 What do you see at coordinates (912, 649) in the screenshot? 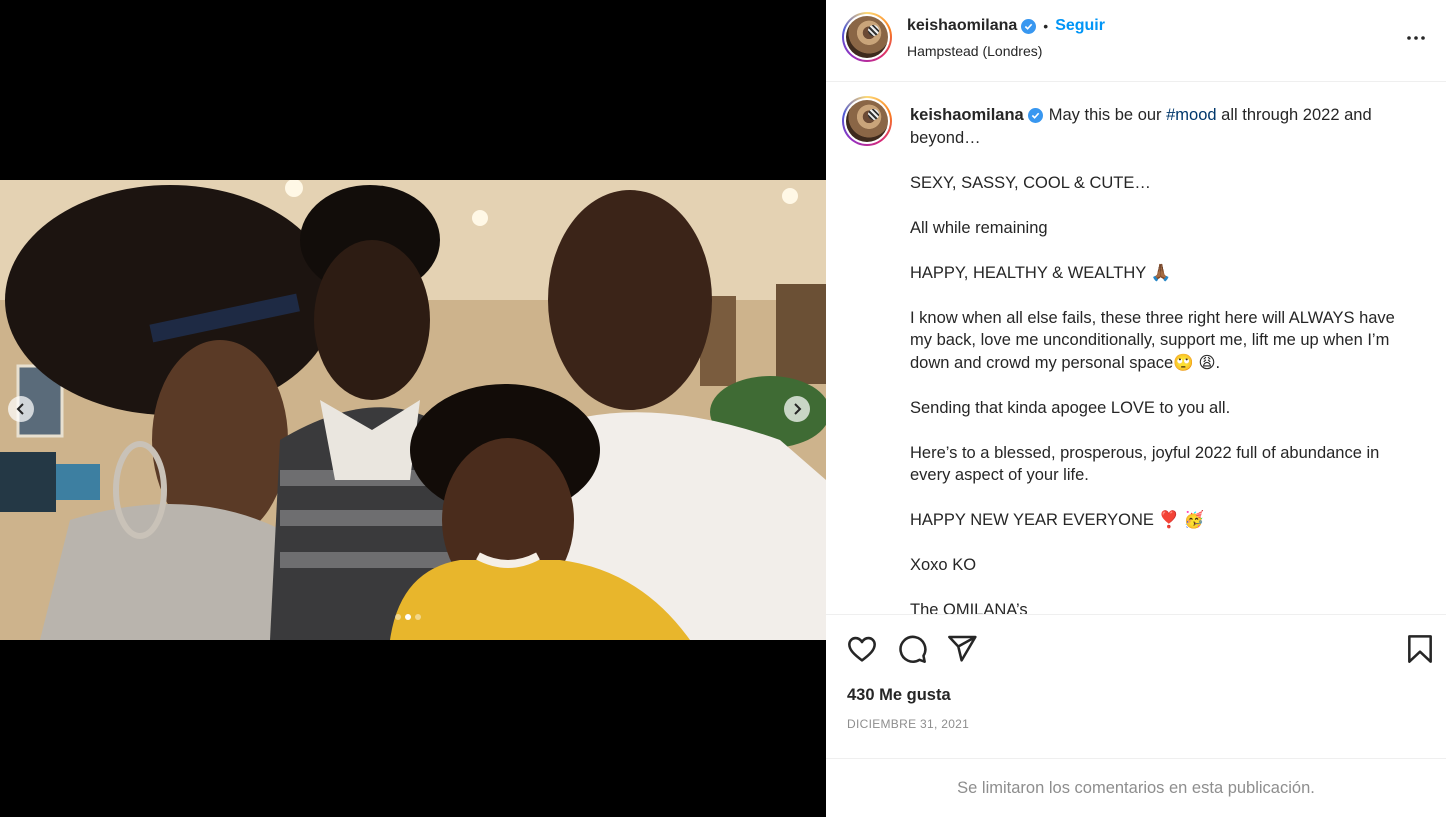
I see `comment-icon` at bounding box center [912, 649].